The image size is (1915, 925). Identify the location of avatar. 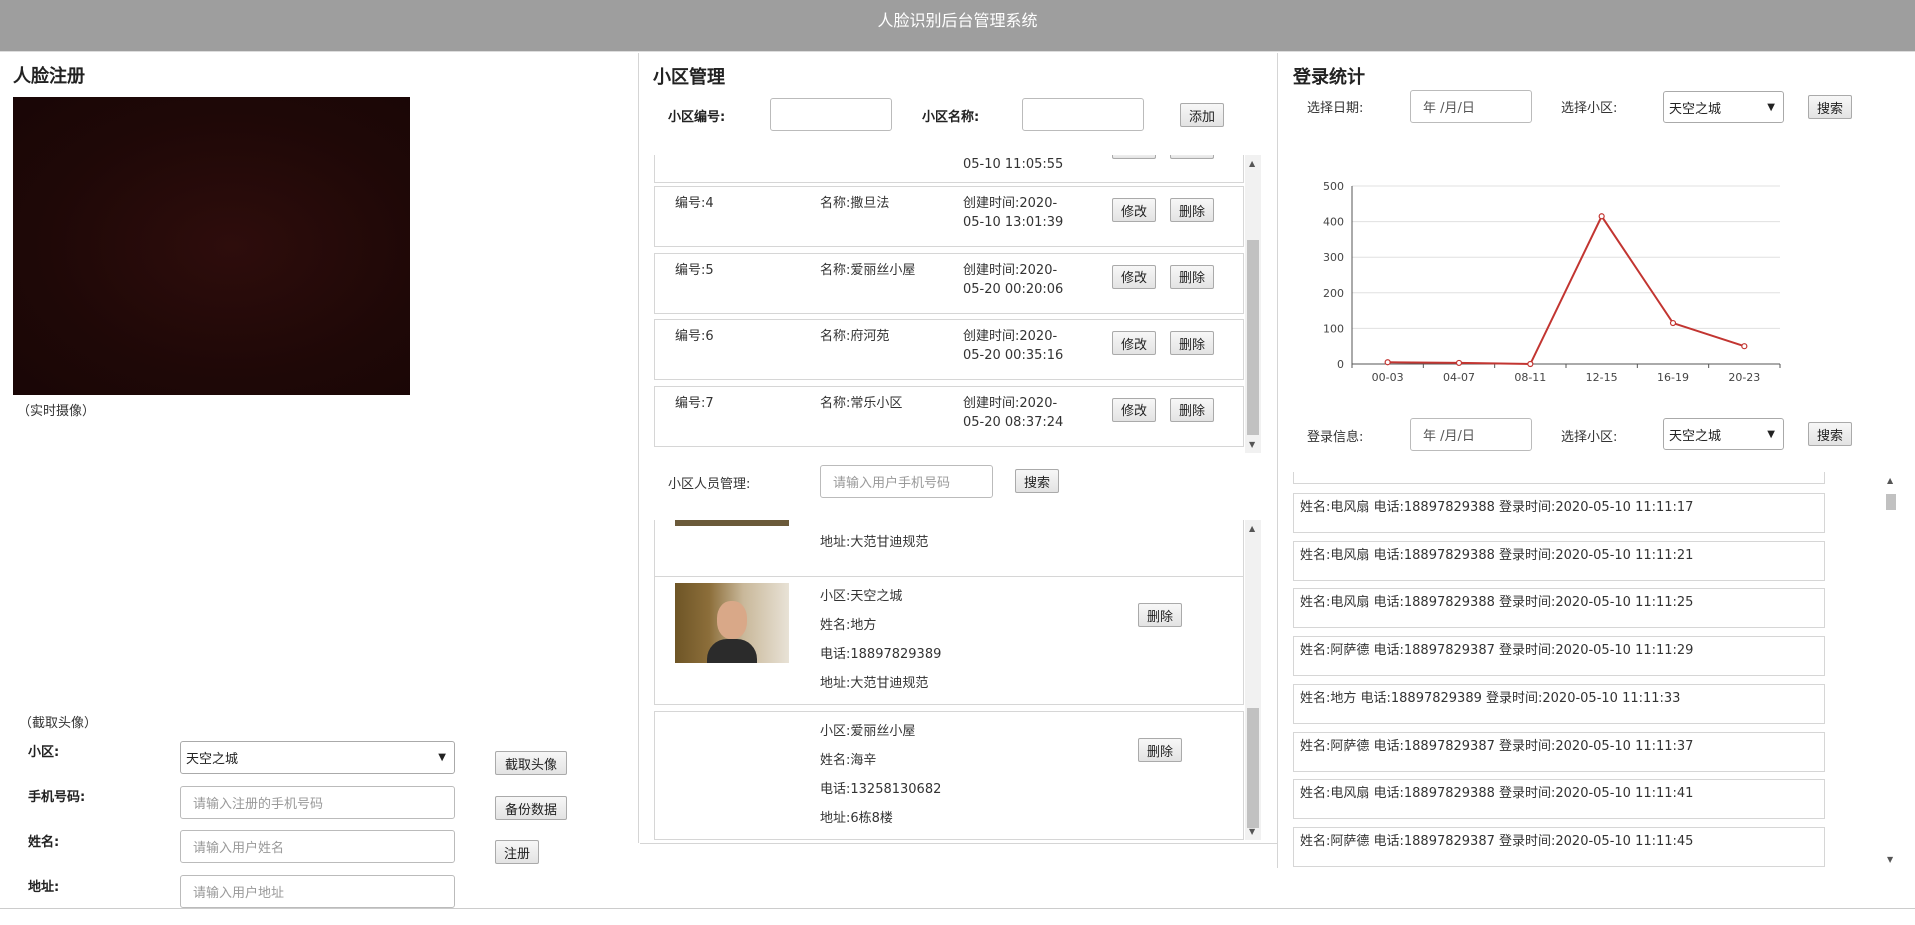
(732, 623).